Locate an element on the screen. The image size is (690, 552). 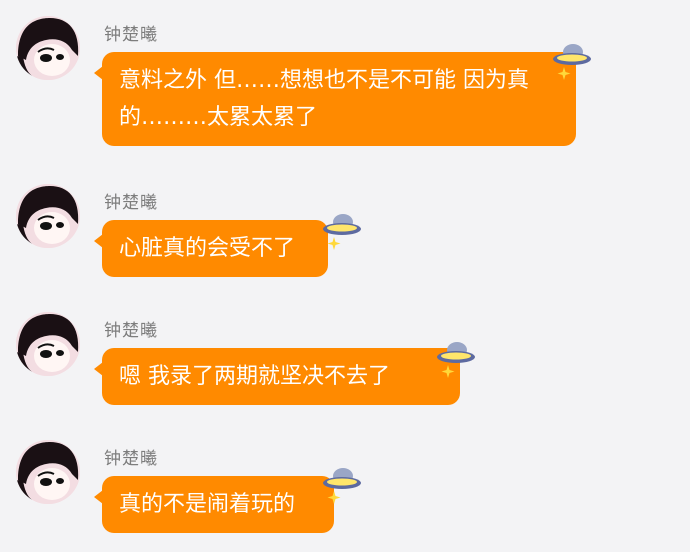
message-bubble: 意料之外 但……想想也不是不可能 因为真的………太累太累了 is located at coordinates (335, 99).